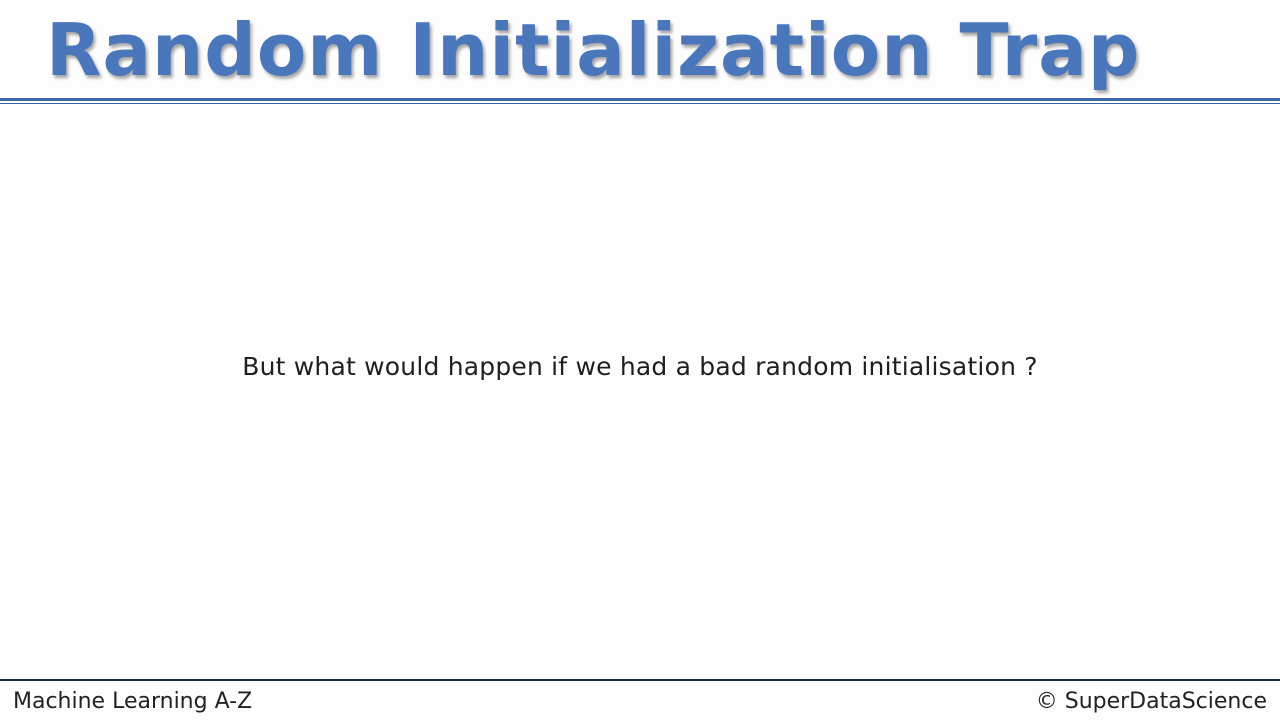 The width and height of the screenshot is (1280, 720). Describe the element at coordinates (133, 701) in the screenshot. I see `footer-course-name: Machine Learning A-Z` at that location.